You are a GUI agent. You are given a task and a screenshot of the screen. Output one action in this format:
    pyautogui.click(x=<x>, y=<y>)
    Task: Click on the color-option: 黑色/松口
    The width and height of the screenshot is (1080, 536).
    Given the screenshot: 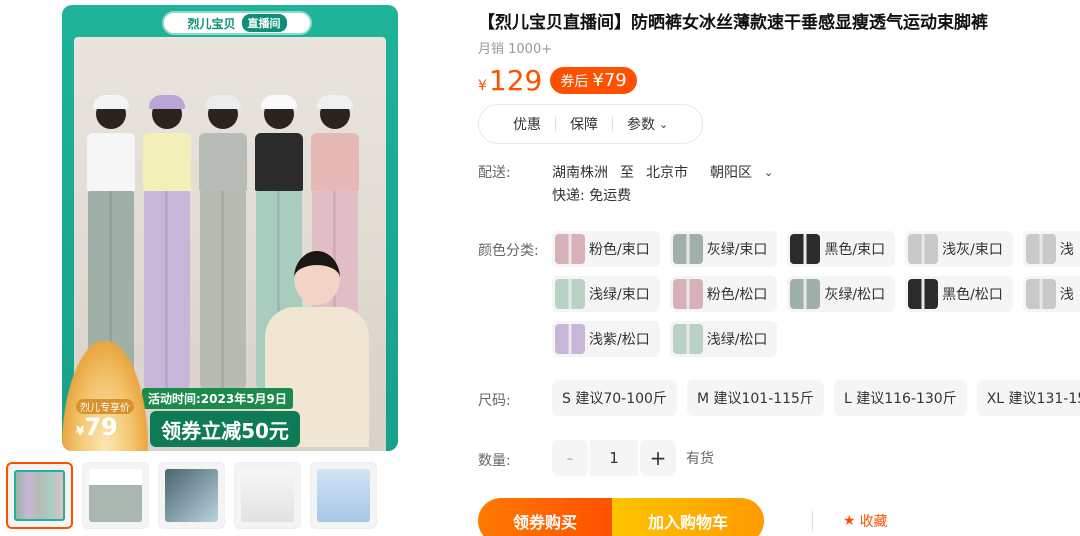 What is the action you would take?
    pyautogui.click(x=959, y=294)
    